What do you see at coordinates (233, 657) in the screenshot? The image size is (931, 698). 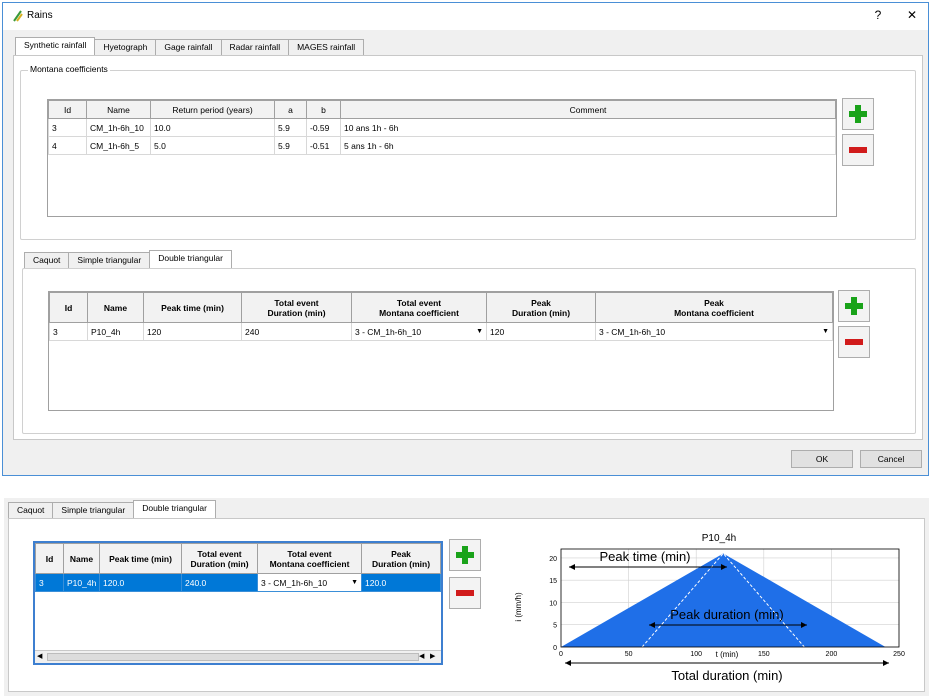 I see `scrollbar-thumb` at bounding box center [233, 657].